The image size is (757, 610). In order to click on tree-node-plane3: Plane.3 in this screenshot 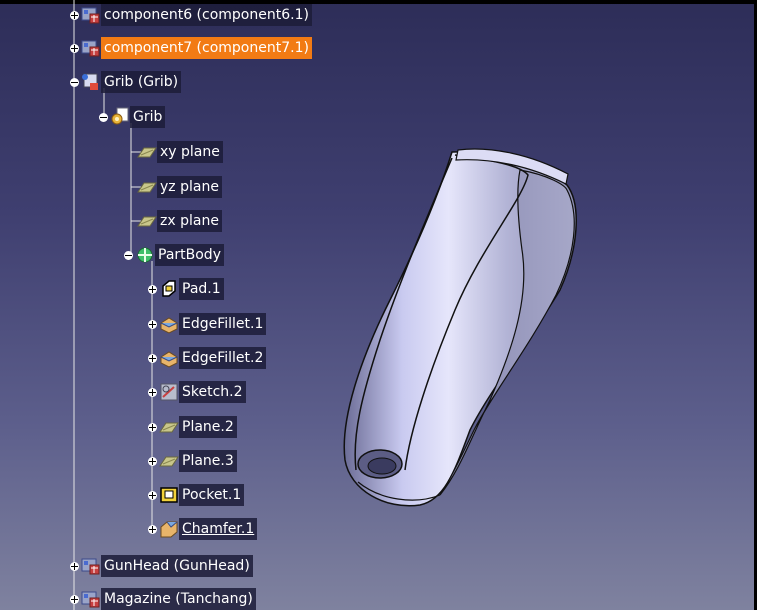, I will do `click(192, 461)`.